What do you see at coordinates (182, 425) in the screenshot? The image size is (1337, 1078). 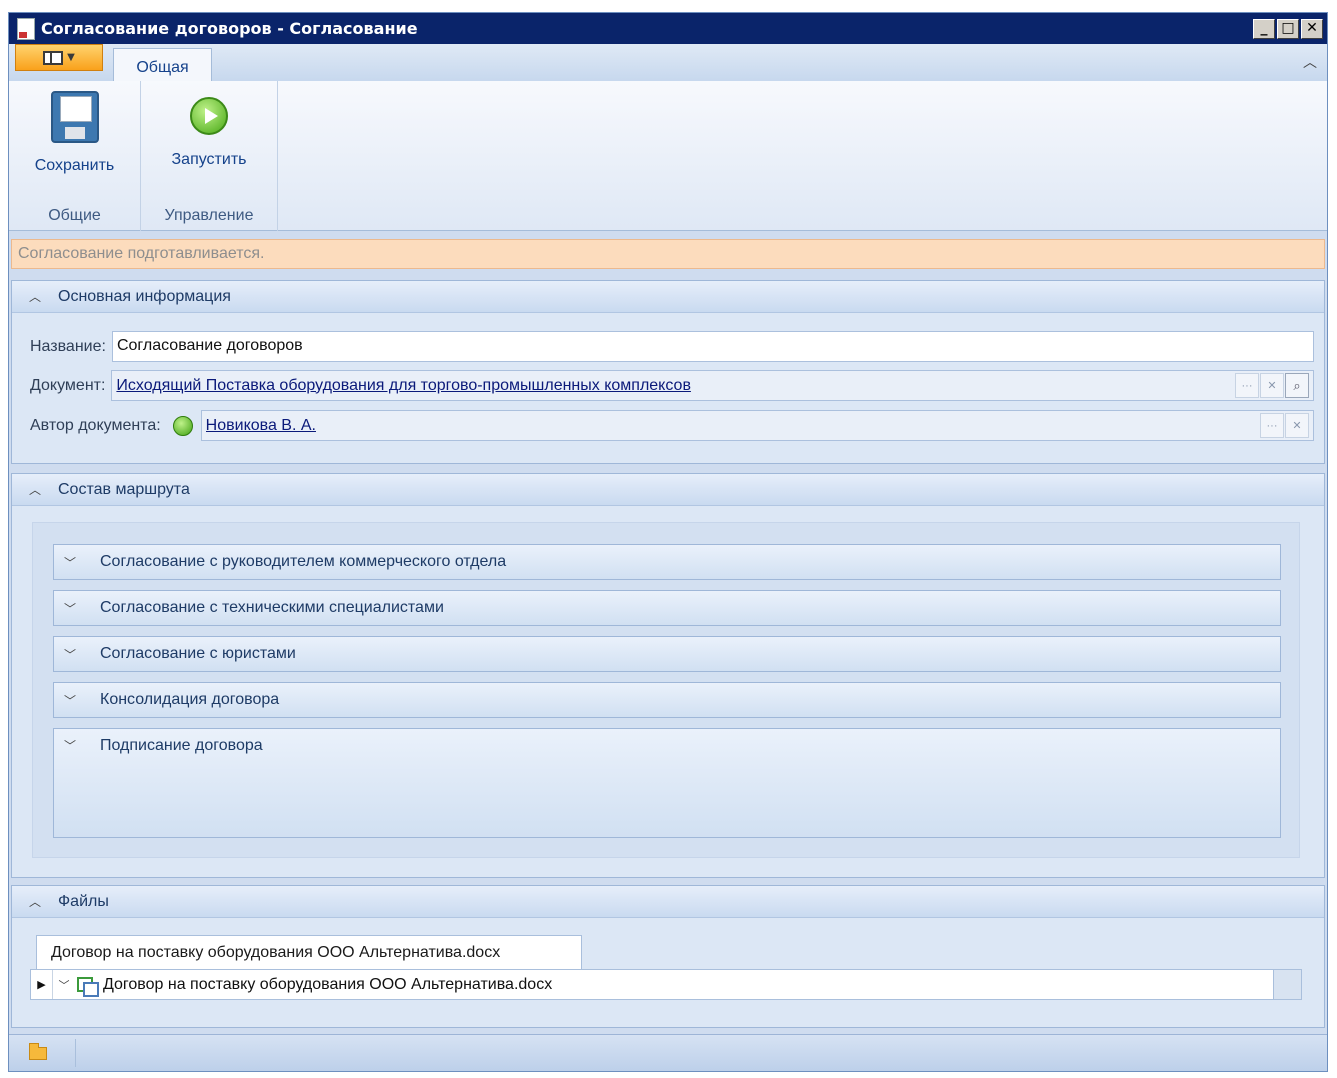 I see `online-status-icon` at bounding box center [182, 425].